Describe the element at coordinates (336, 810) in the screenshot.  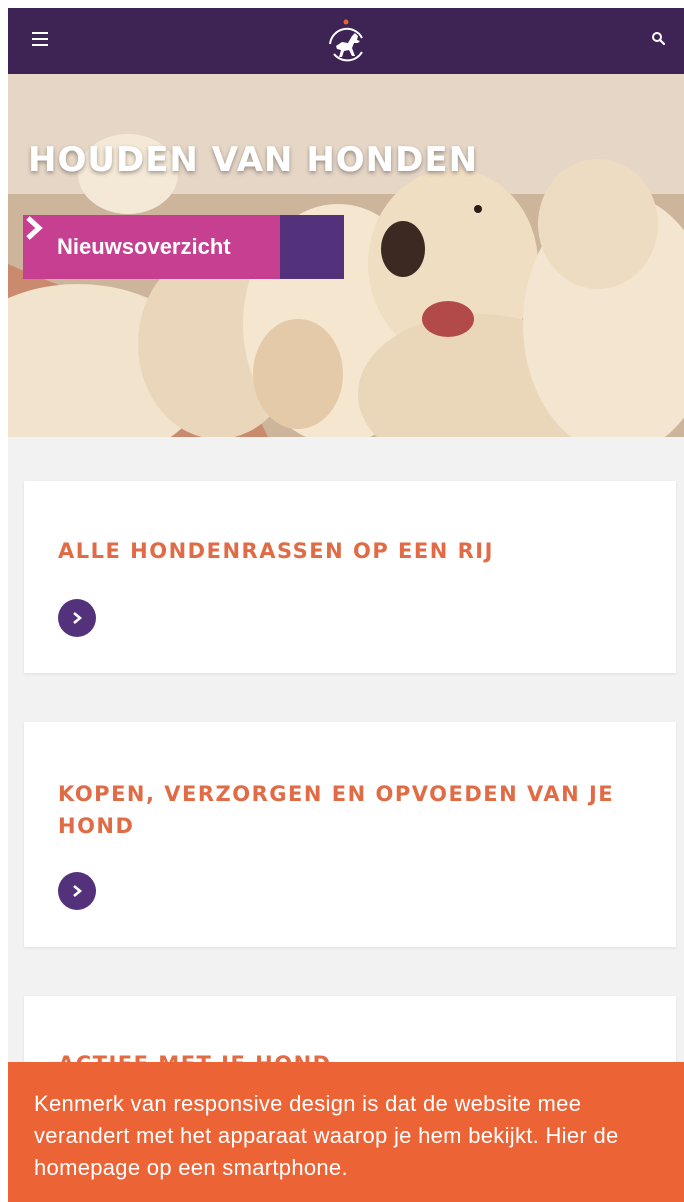
I see `card-title: KOPEN, VERZORGEN EN OPVOEDEN VAN JE HOND` at that location.